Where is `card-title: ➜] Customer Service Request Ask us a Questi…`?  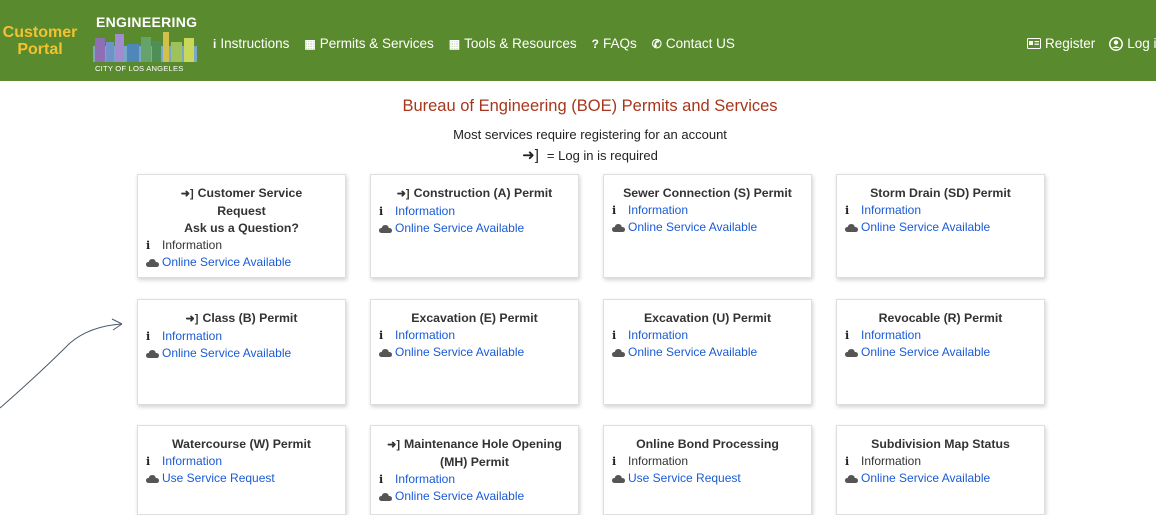
card-title: ➜] Customer Service Request Ask us a Questi… is located at coordinates (241, 211).